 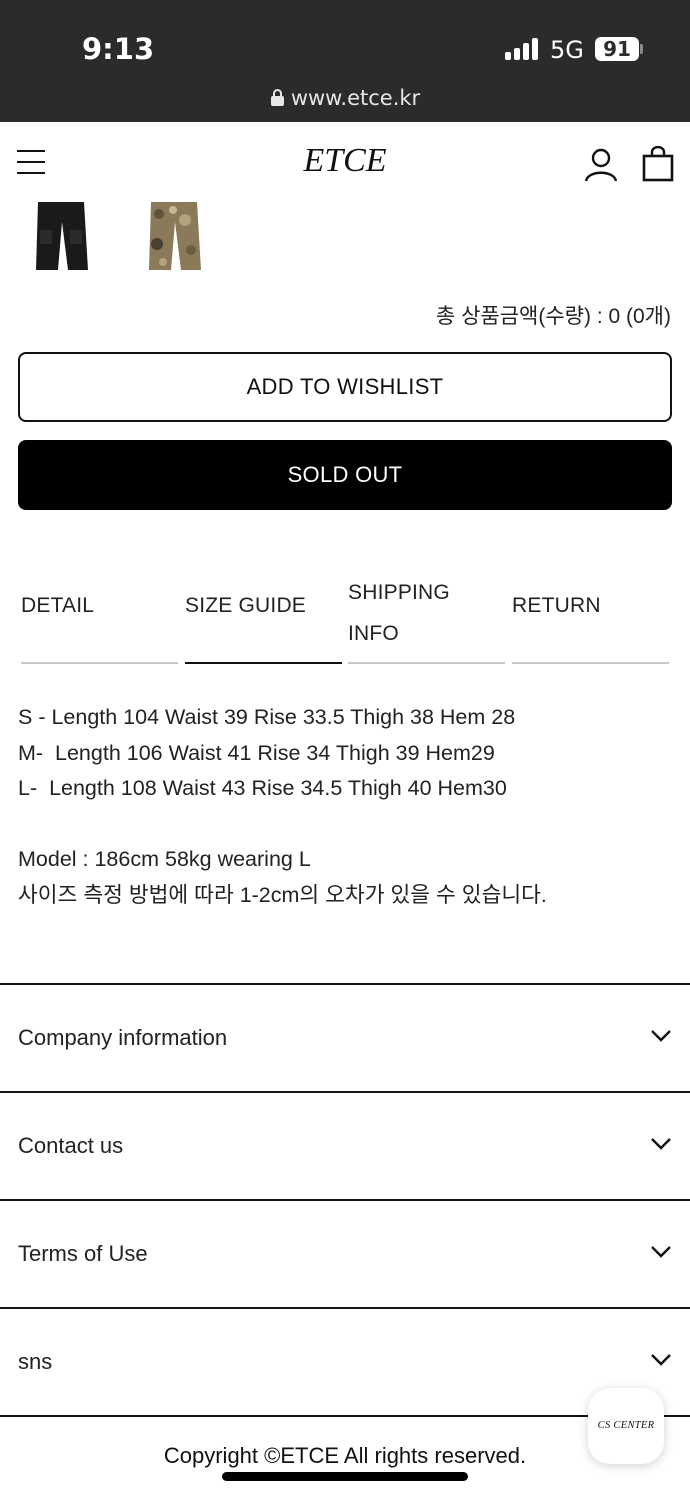 What do you see at coordinates (123, 1037) in the screenshot?
I see `accordion-label: Company information` at bounding box center [123, 1037].